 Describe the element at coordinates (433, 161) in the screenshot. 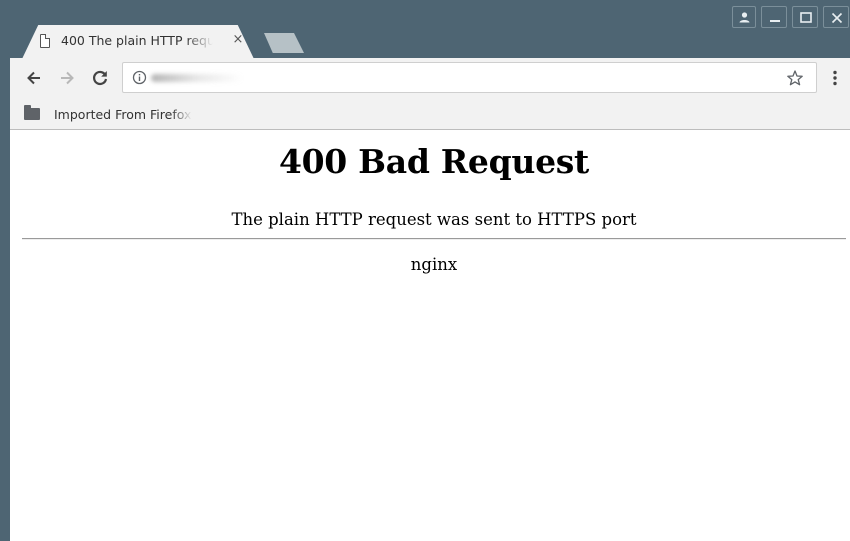

I see `page-heading: 400 Bad Request` at that location.